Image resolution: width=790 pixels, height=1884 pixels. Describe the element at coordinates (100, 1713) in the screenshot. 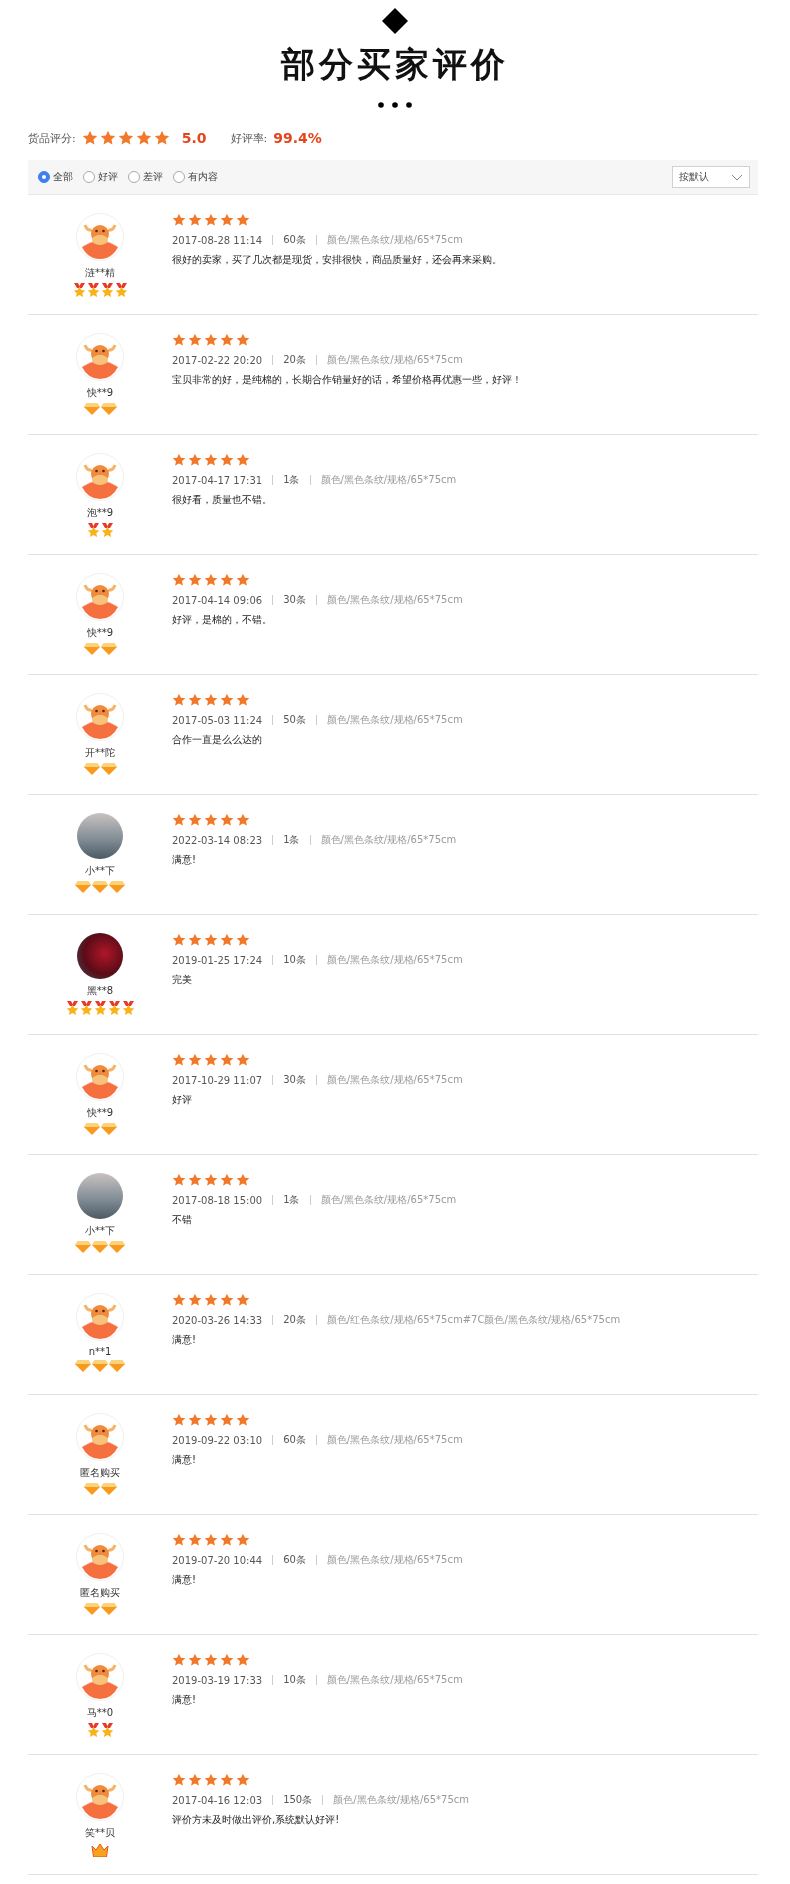

I see `reviewer-name: 马**0` at that location.